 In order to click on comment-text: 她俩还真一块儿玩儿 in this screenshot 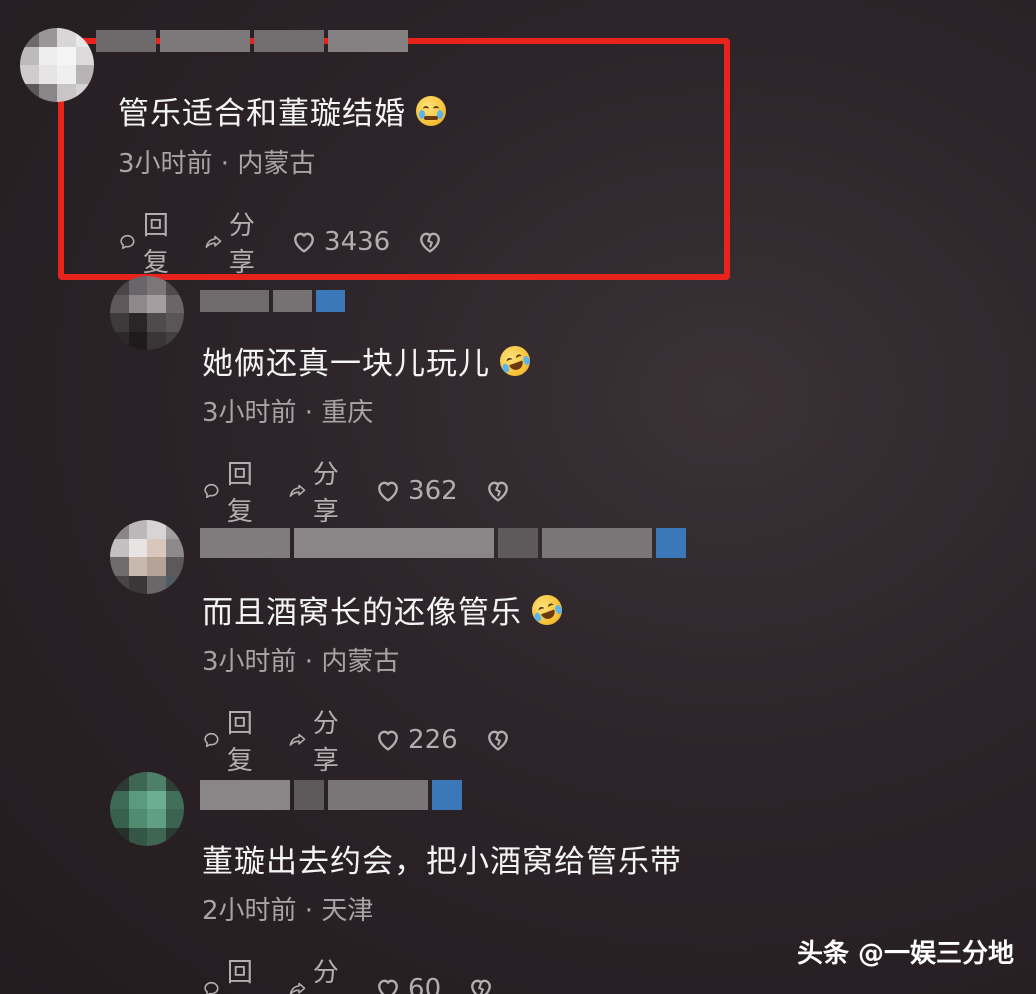, I will do `click(368, 360)`.